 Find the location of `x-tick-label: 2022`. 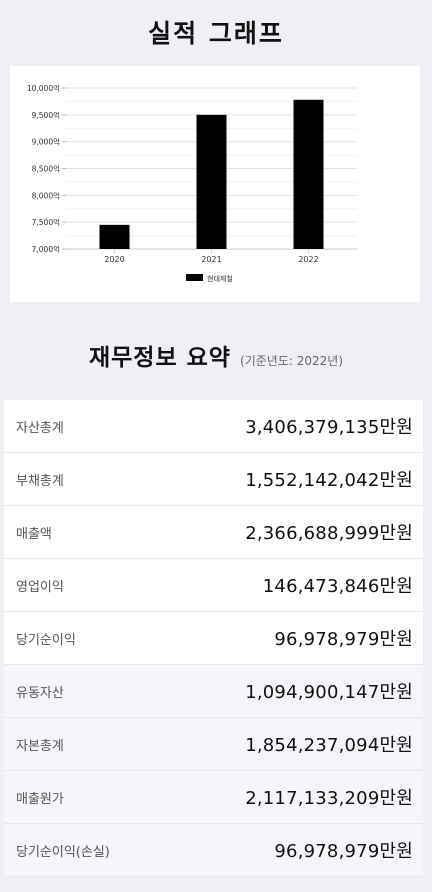

x-tick-label: 2022 is located at coordinates (308, 259).